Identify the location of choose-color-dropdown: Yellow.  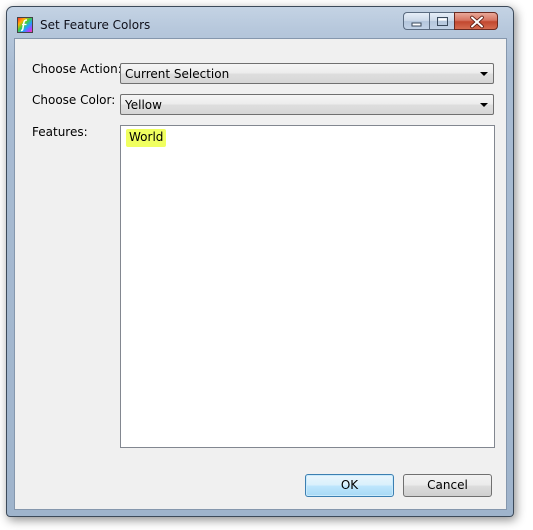
(307, 104).